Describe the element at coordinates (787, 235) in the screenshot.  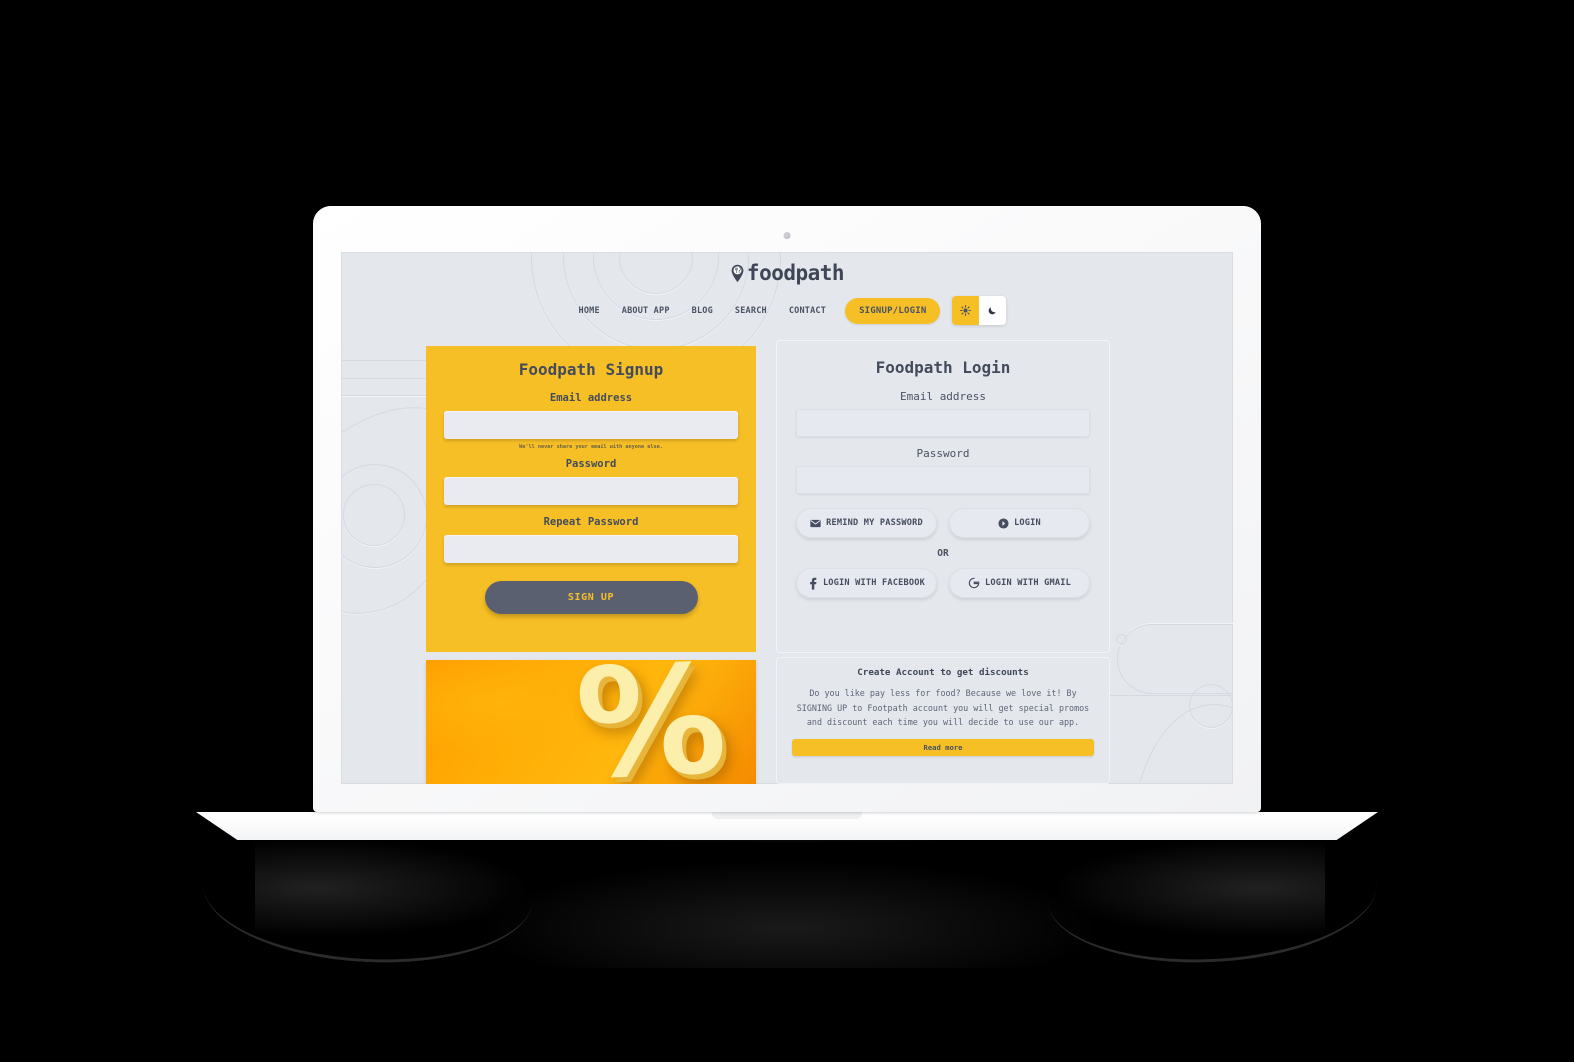
I see `webcam-icon` at that location.